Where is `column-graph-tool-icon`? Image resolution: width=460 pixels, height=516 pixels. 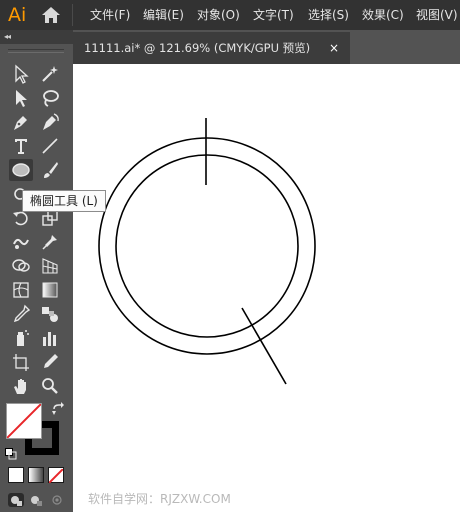
column-graph-tool-icon is located at coordinates (50, 338).